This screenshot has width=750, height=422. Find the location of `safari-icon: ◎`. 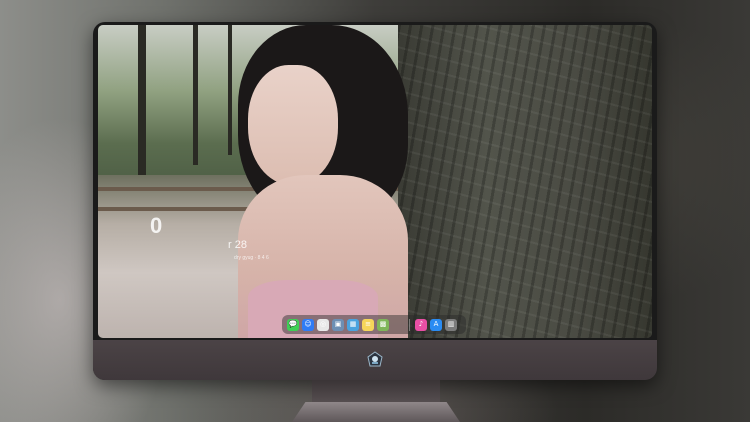

safari-icon: ◎ is located at coordinates (323, 324).